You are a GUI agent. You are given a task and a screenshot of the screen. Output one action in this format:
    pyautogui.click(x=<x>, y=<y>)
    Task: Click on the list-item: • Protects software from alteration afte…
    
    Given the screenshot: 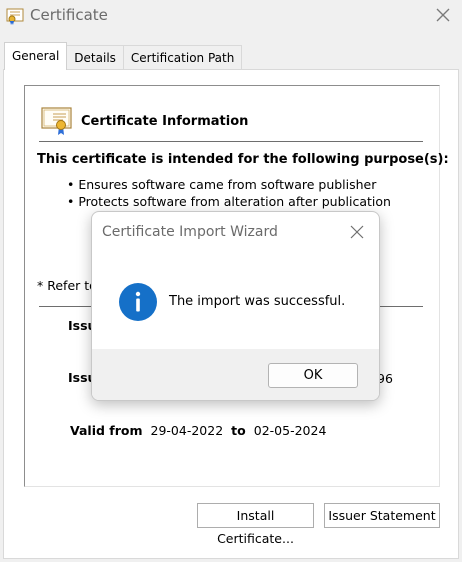 What is the action you would take?
    pyautogui.click(x=229, y=201)
    